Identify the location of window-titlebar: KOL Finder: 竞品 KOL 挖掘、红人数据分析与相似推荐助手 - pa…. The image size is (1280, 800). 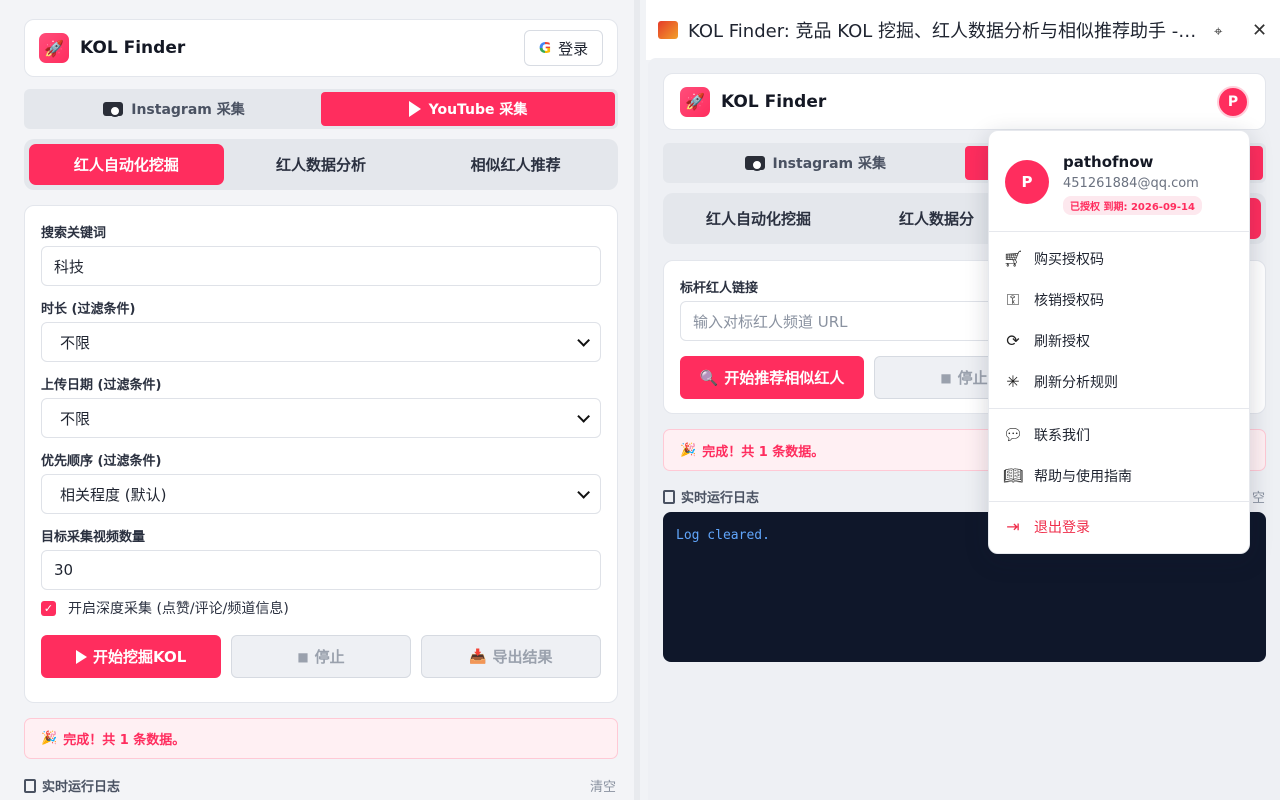
(963, 30).